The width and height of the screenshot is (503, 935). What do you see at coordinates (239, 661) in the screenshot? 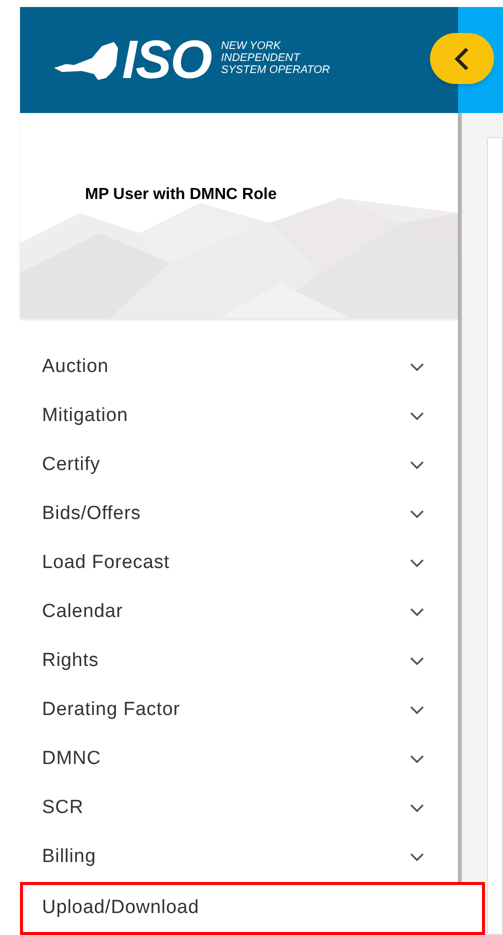
I see `menu-item: Rights` at bounding box center [239, 661].